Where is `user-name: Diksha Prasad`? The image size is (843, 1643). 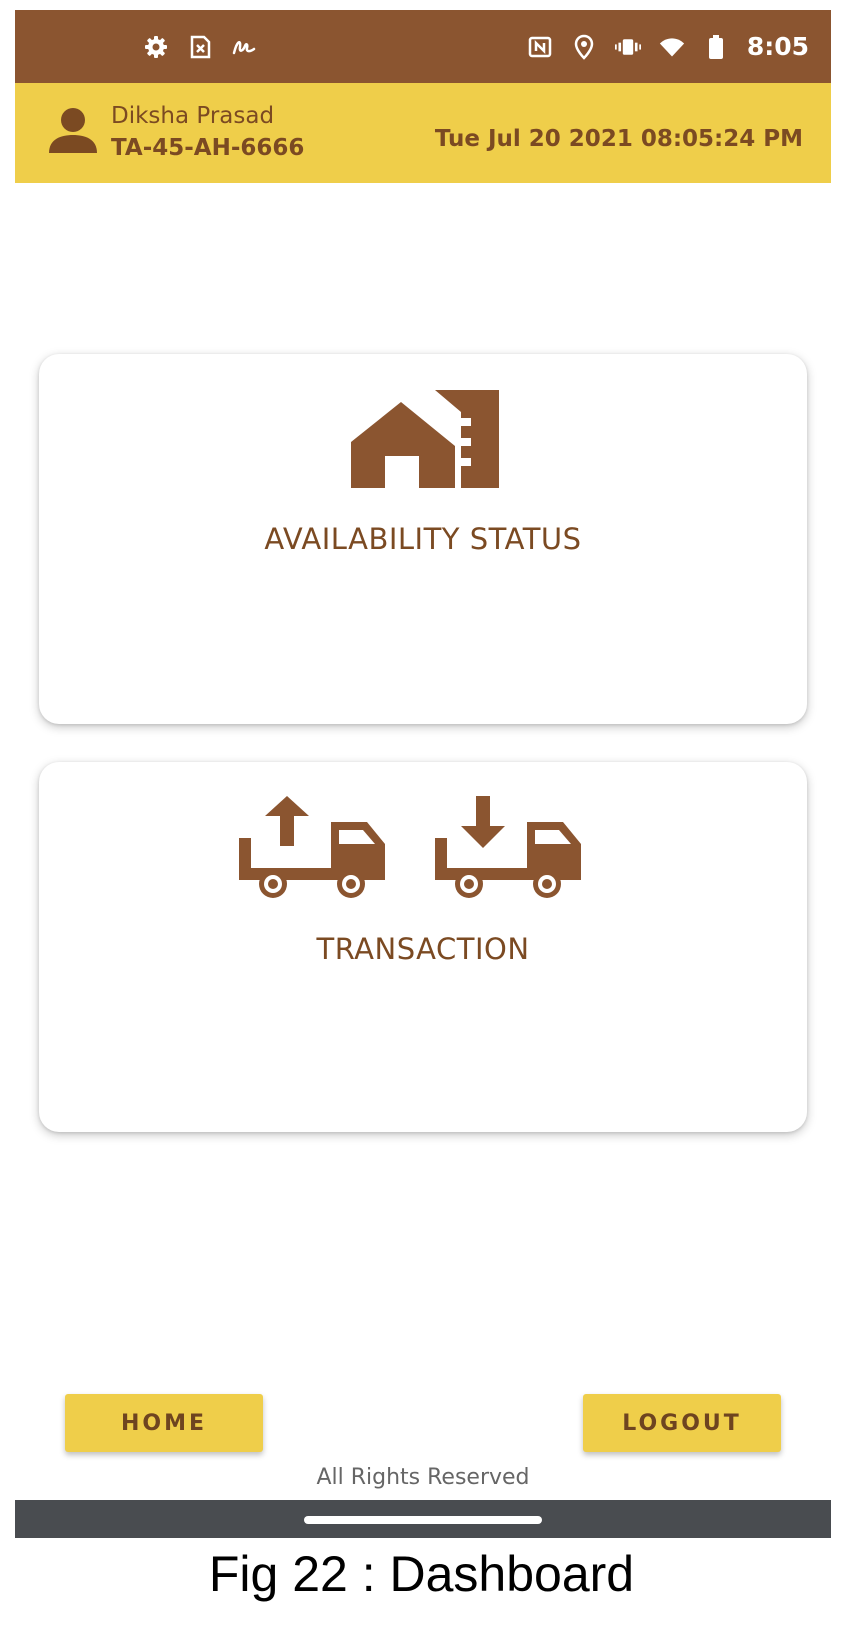 user-name: Diksha Prasad is located at coordinates (193, 116).